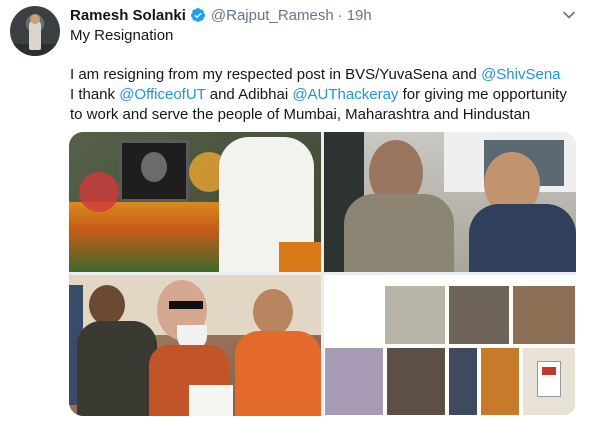  What do you see at coordinates (450, 345) in the screenshot?
I see `photo-collage` at bounding box center [450, 345].